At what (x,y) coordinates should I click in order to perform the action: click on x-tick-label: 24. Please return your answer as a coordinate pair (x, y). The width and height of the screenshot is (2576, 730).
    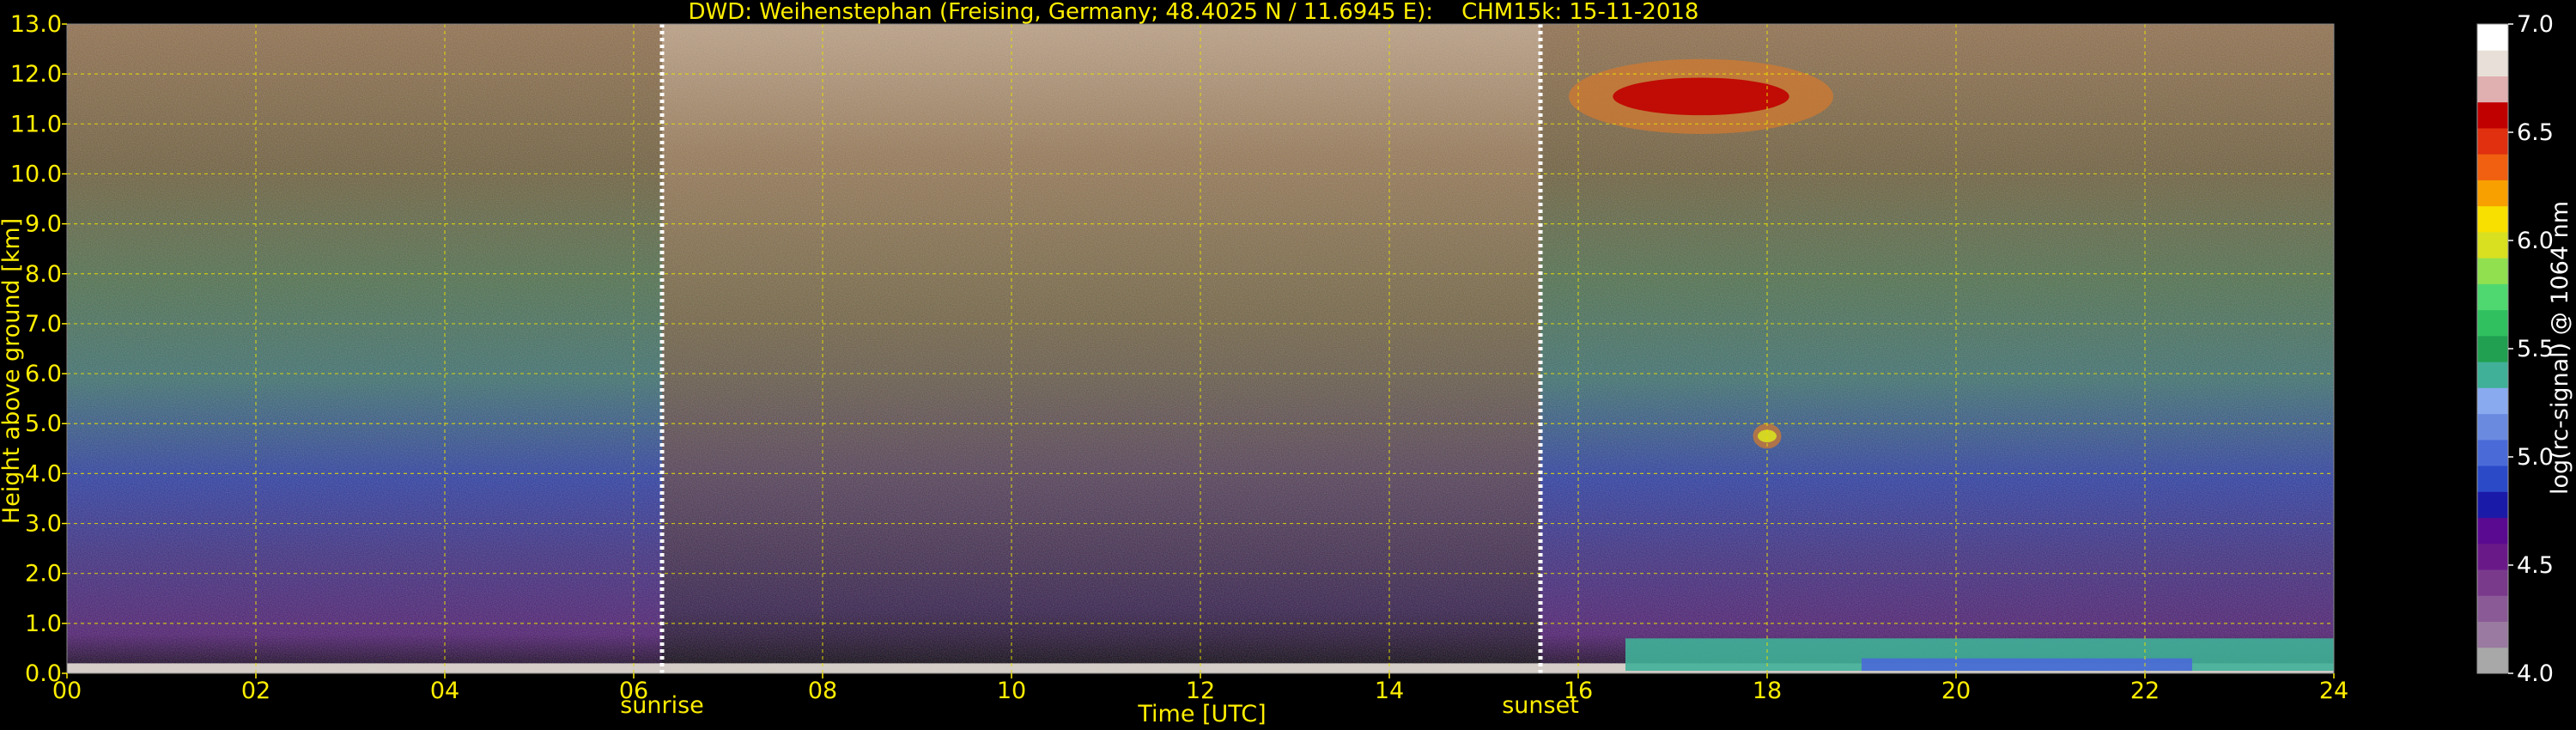
    Looking at the image, I should click on (2333, 691).